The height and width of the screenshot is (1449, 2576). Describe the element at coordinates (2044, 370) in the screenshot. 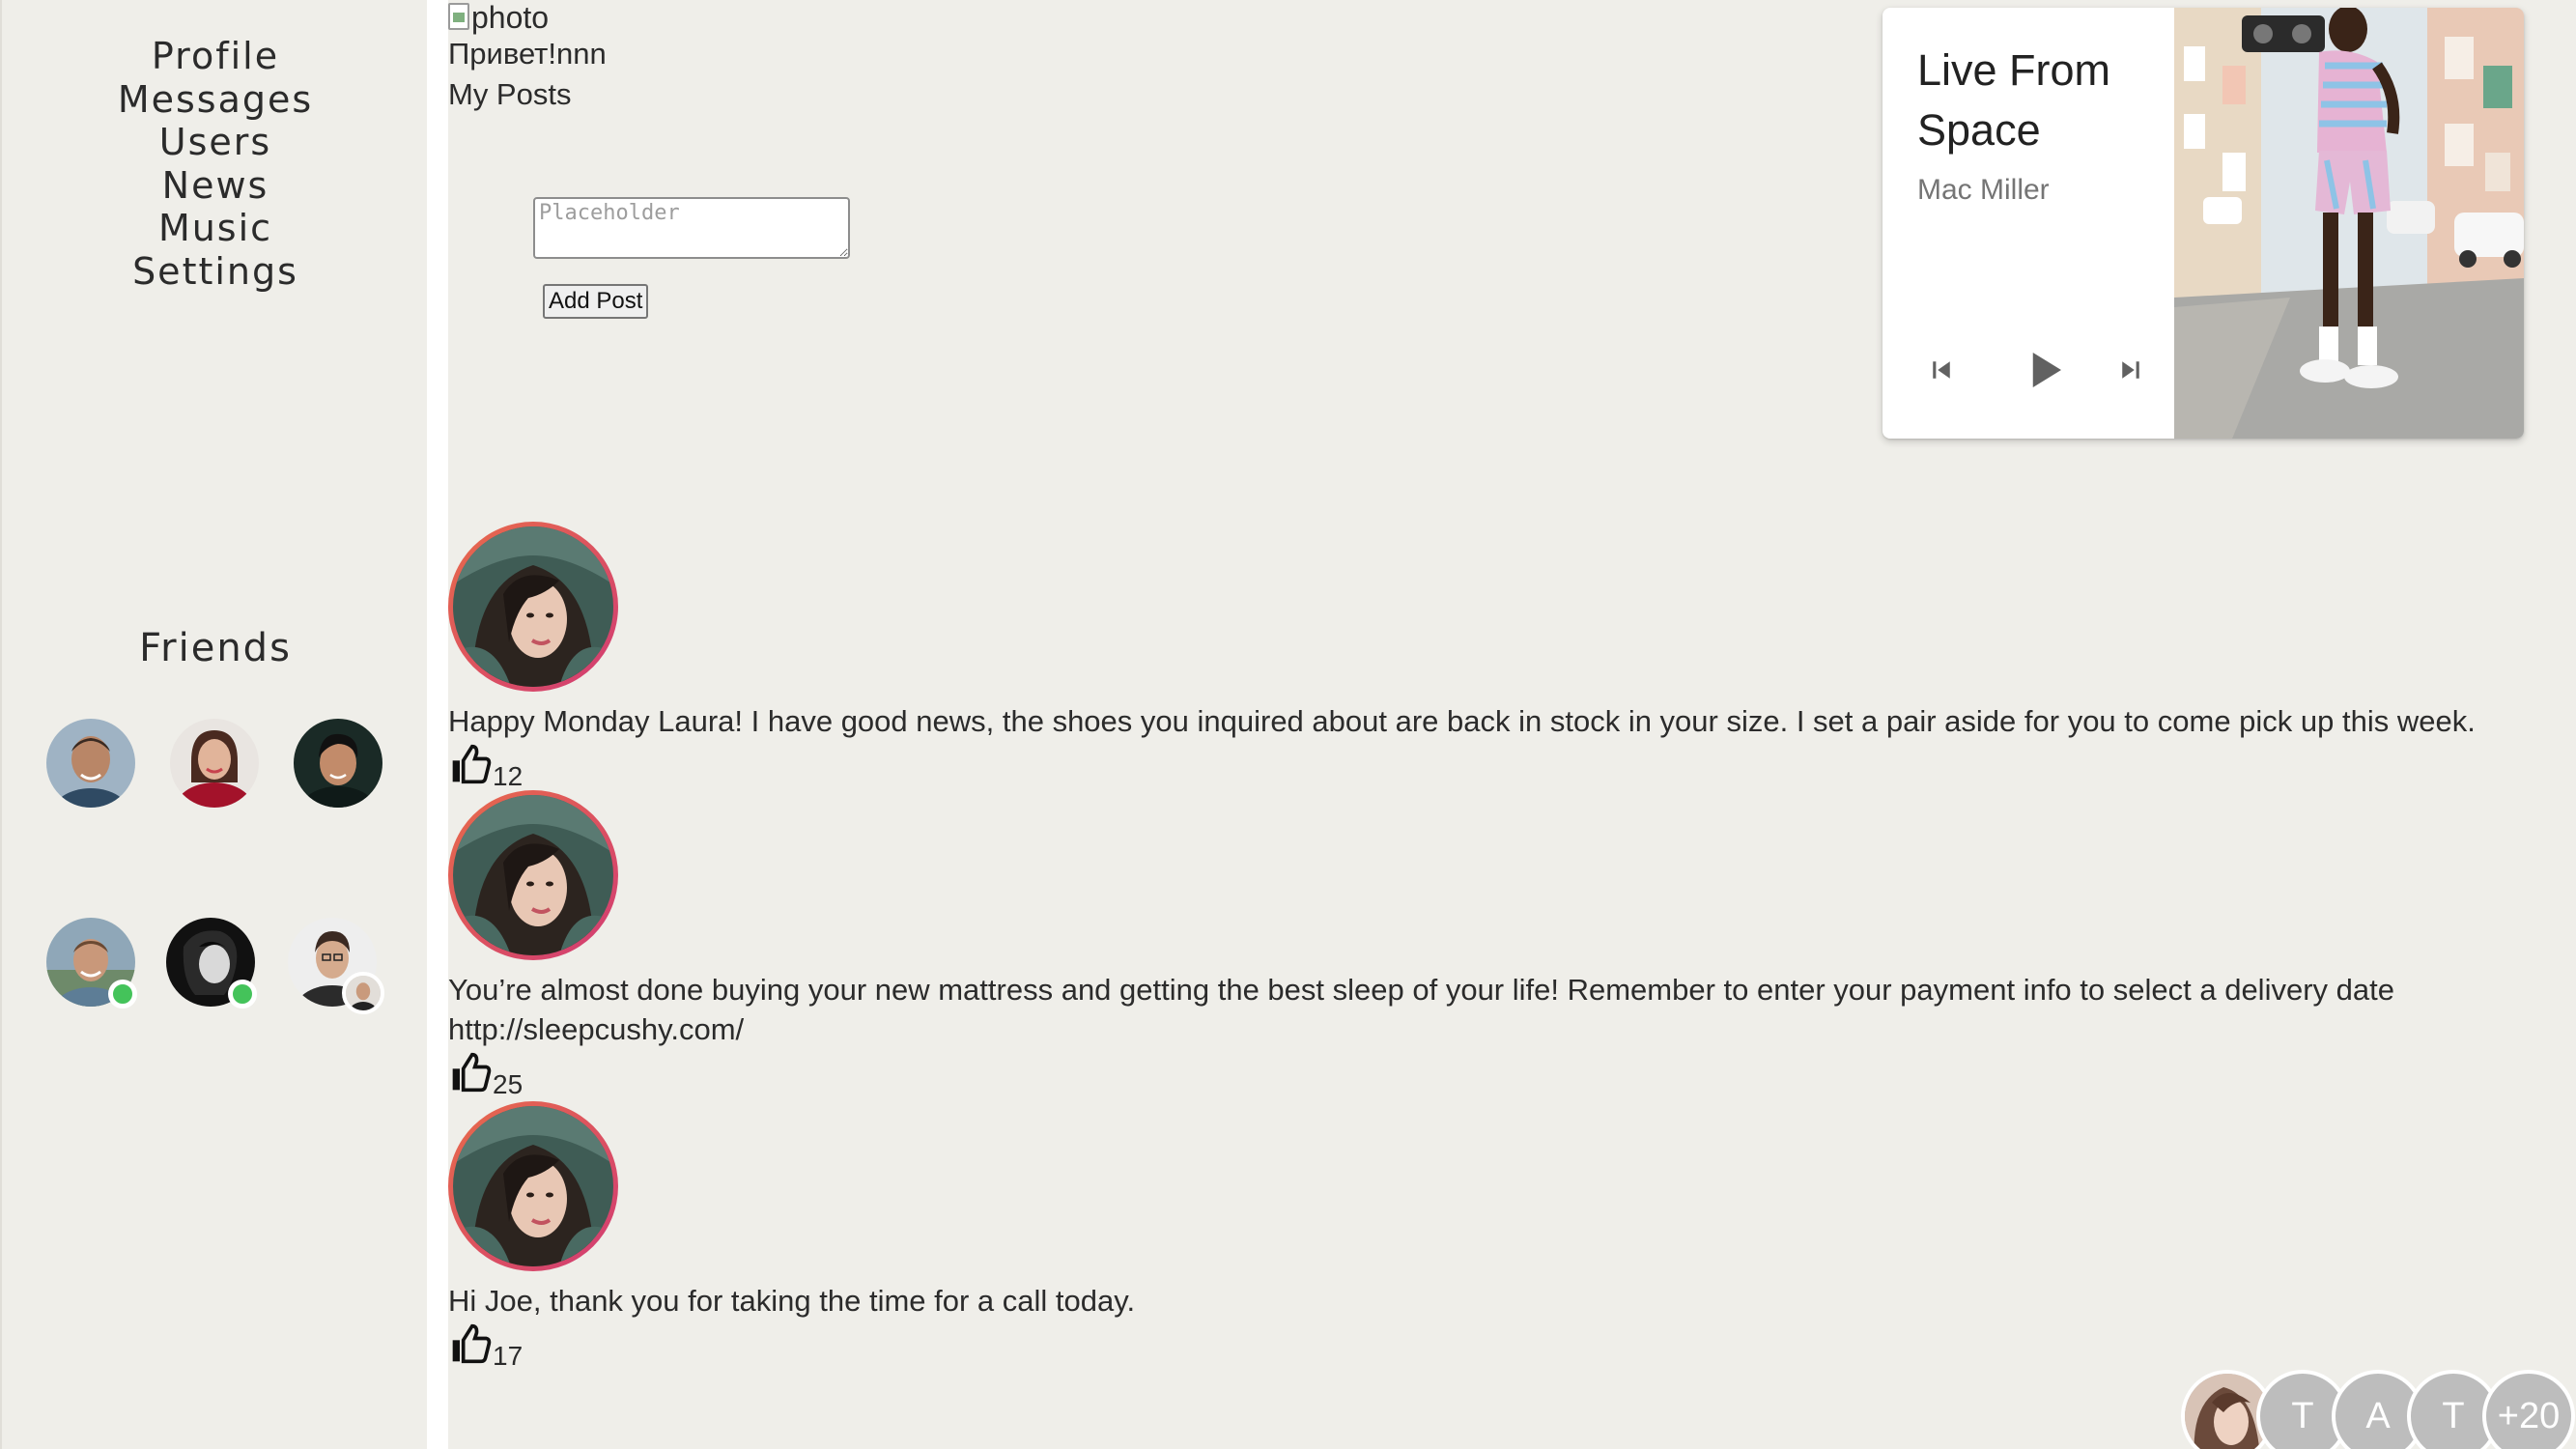

I see `play-icon` at that location.